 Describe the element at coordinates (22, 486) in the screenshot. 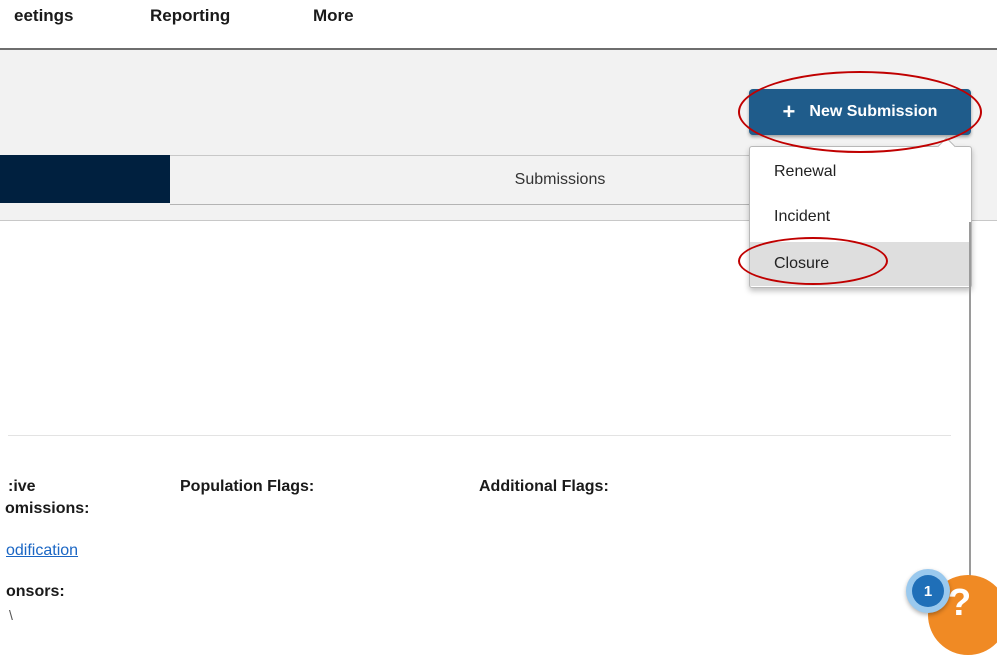

I see `active-submissions-label-line1: :ive` at that location.